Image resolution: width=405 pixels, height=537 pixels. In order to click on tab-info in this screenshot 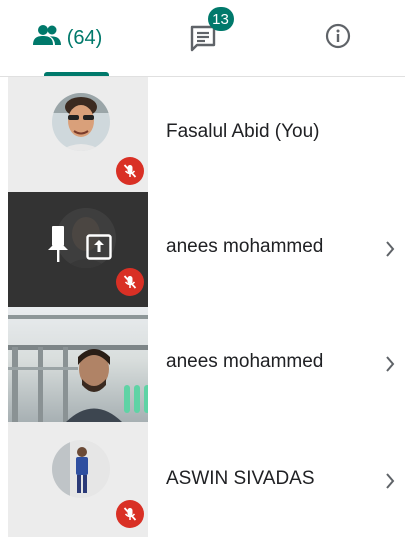, I will do `click(337, 38)`.